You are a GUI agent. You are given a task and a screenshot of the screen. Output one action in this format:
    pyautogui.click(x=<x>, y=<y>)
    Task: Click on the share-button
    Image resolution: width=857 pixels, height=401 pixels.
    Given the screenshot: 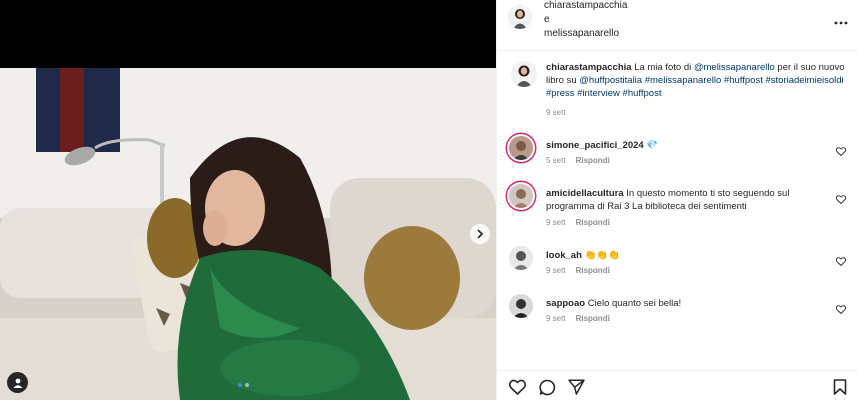 What is the action you would take?
    pyautogui.click(x=576, y=389)
    